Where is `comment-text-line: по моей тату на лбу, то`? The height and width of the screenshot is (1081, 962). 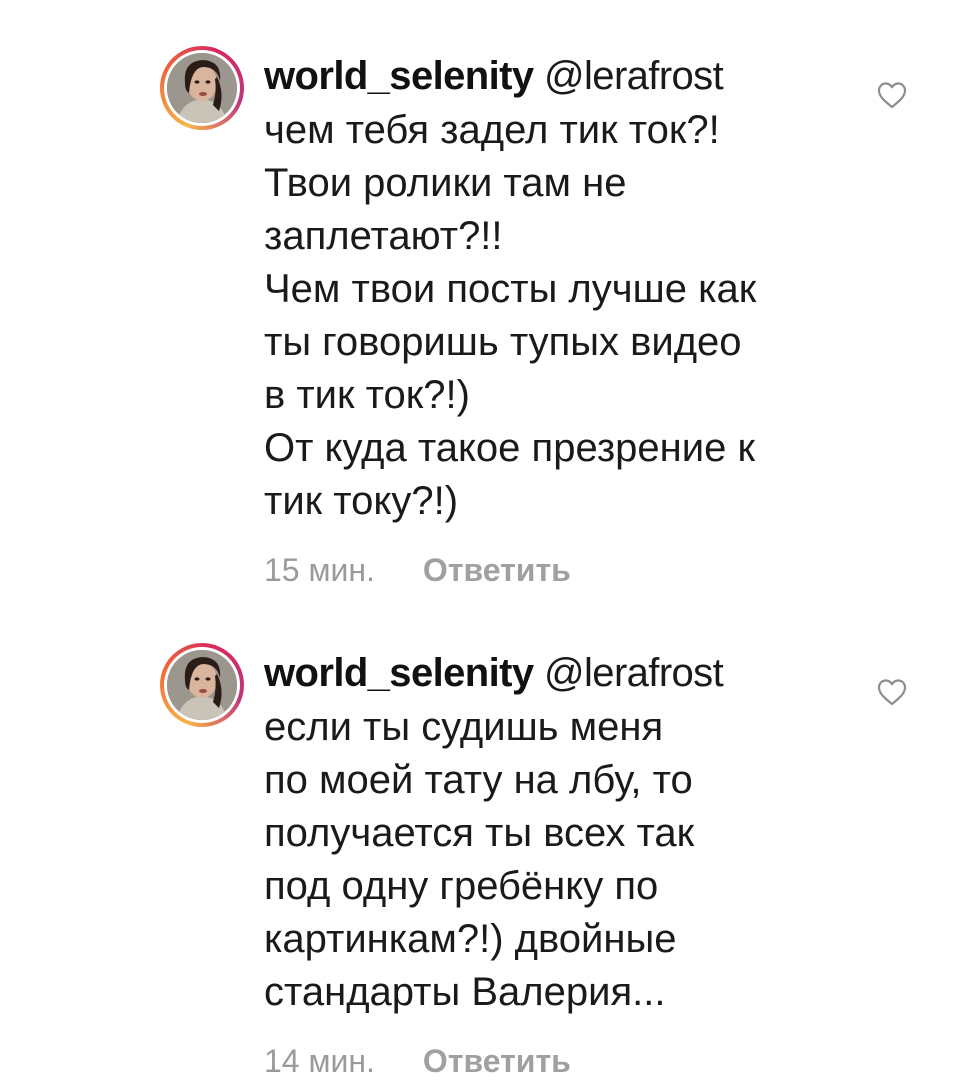
comment-text-line: по моей тату на лбу, то is located at coordinates (478, 780).